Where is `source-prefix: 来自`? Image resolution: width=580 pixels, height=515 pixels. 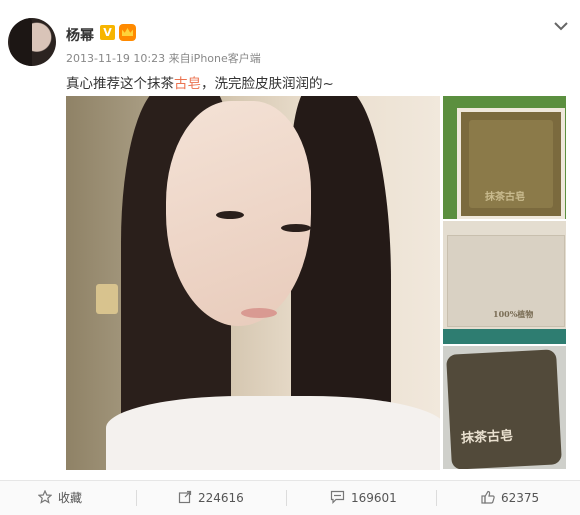
source-prefix: 来自 is located at coordinates (179, 58).